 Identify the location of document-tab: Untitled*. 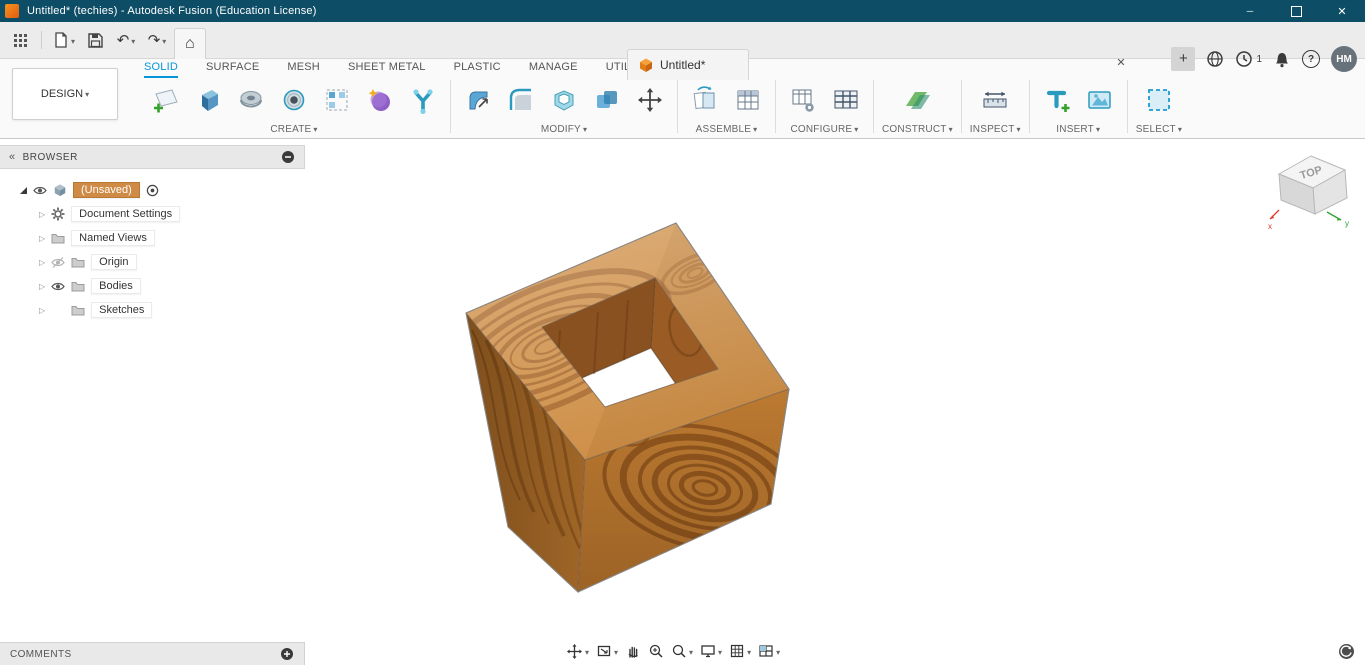
(688, 64).